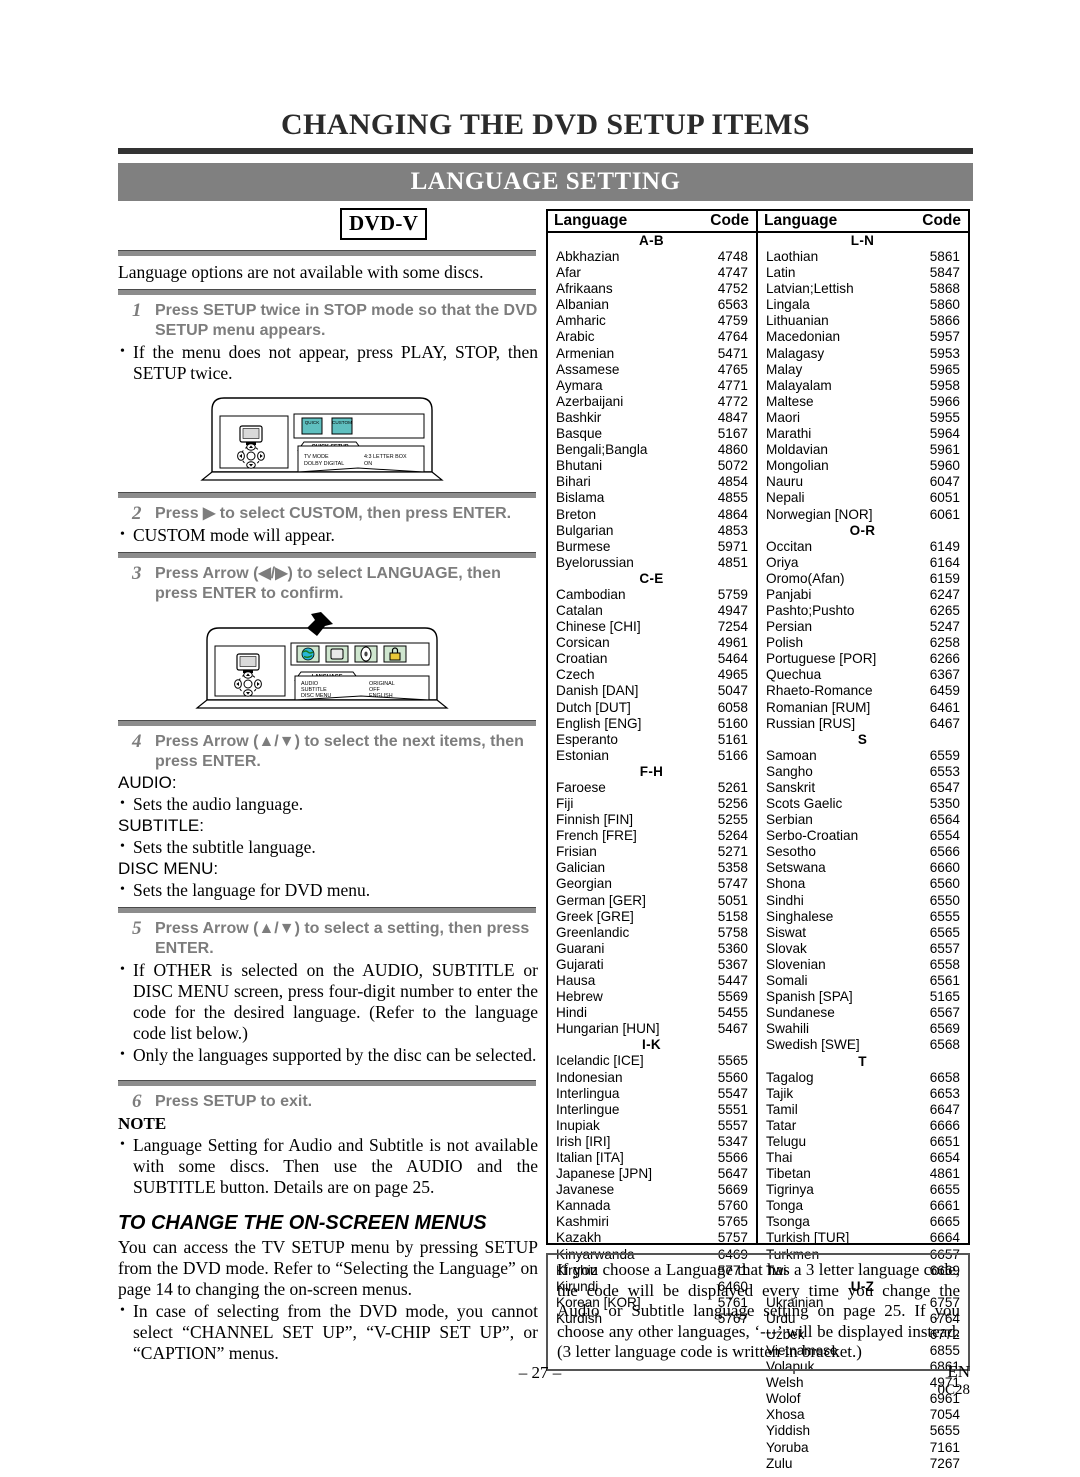 This screenshot has height=1477, width=1080. Describe the element at coordinates (862, 466) in the screenshot. I see `table-row: Mongolian 5960` at that location.